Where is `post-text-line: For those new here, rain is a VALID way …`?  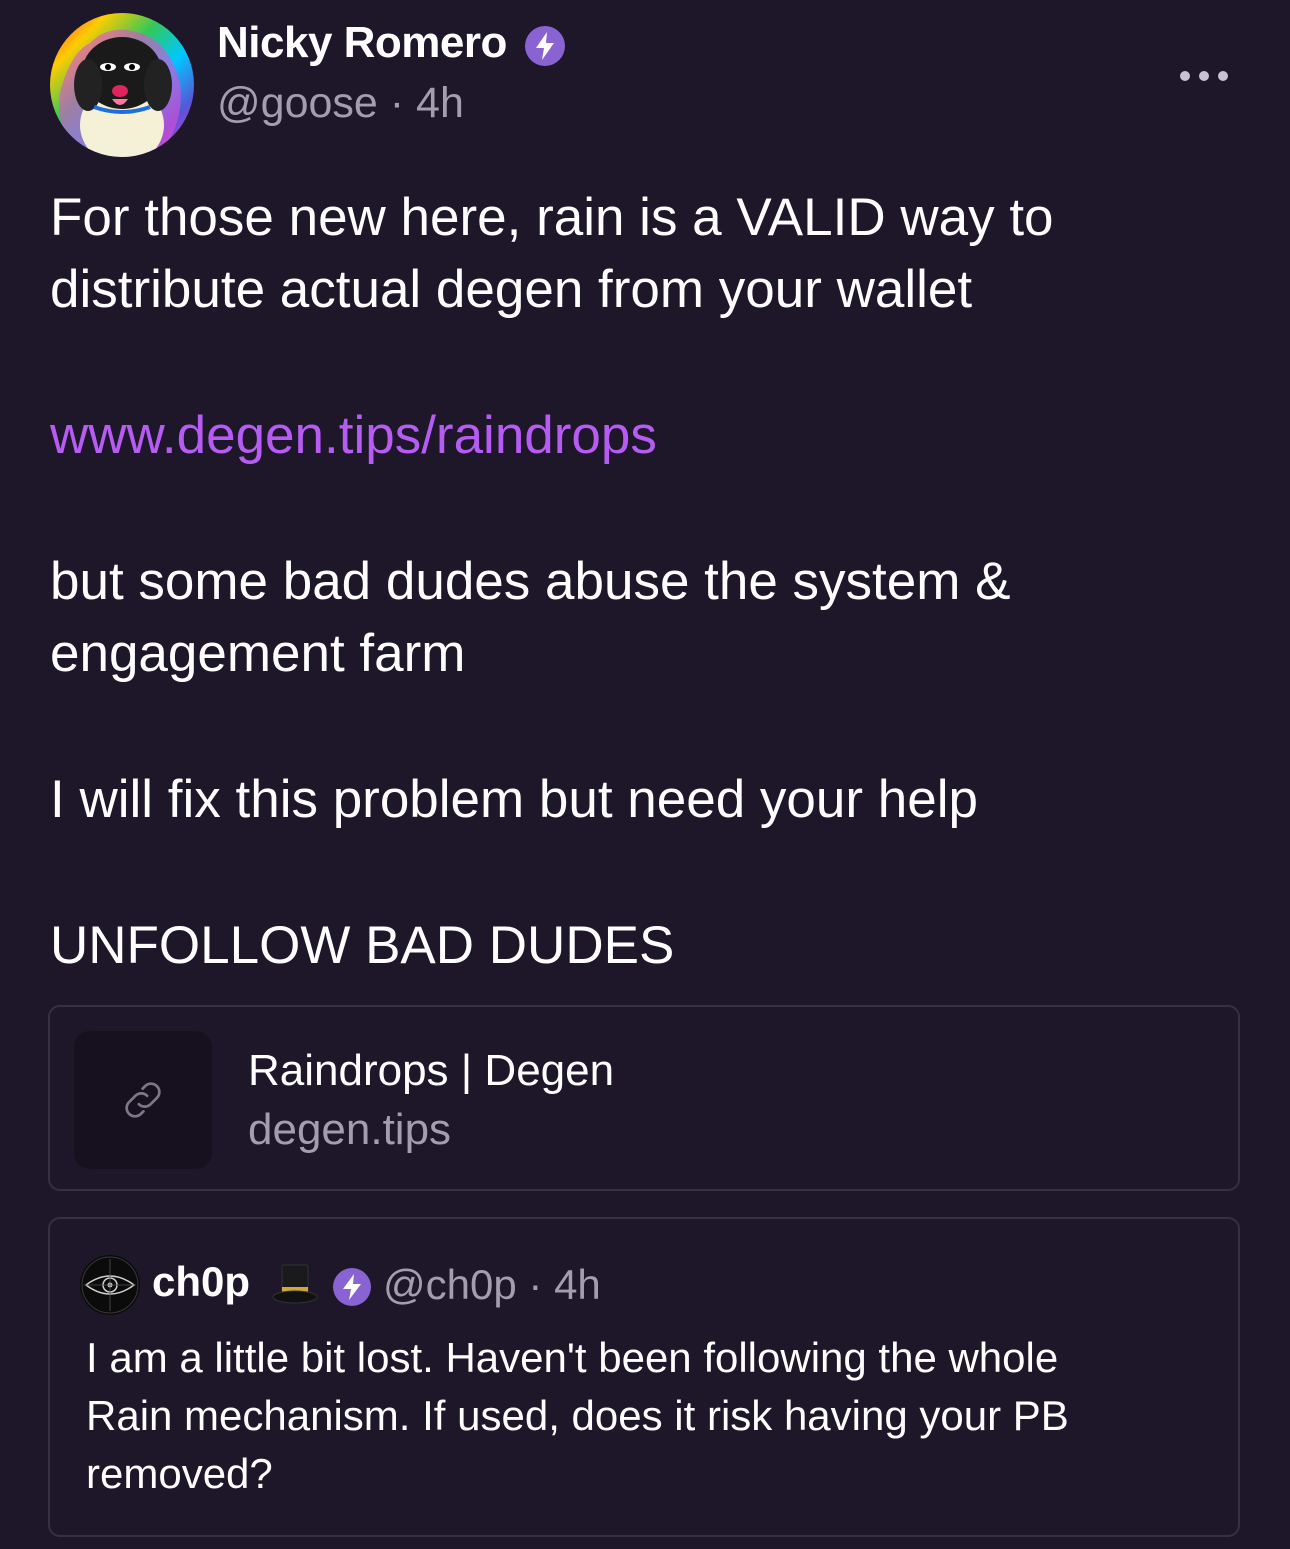 post-text-line: For those new here, rain is a VALID way … is located at coordinates (552, 217).